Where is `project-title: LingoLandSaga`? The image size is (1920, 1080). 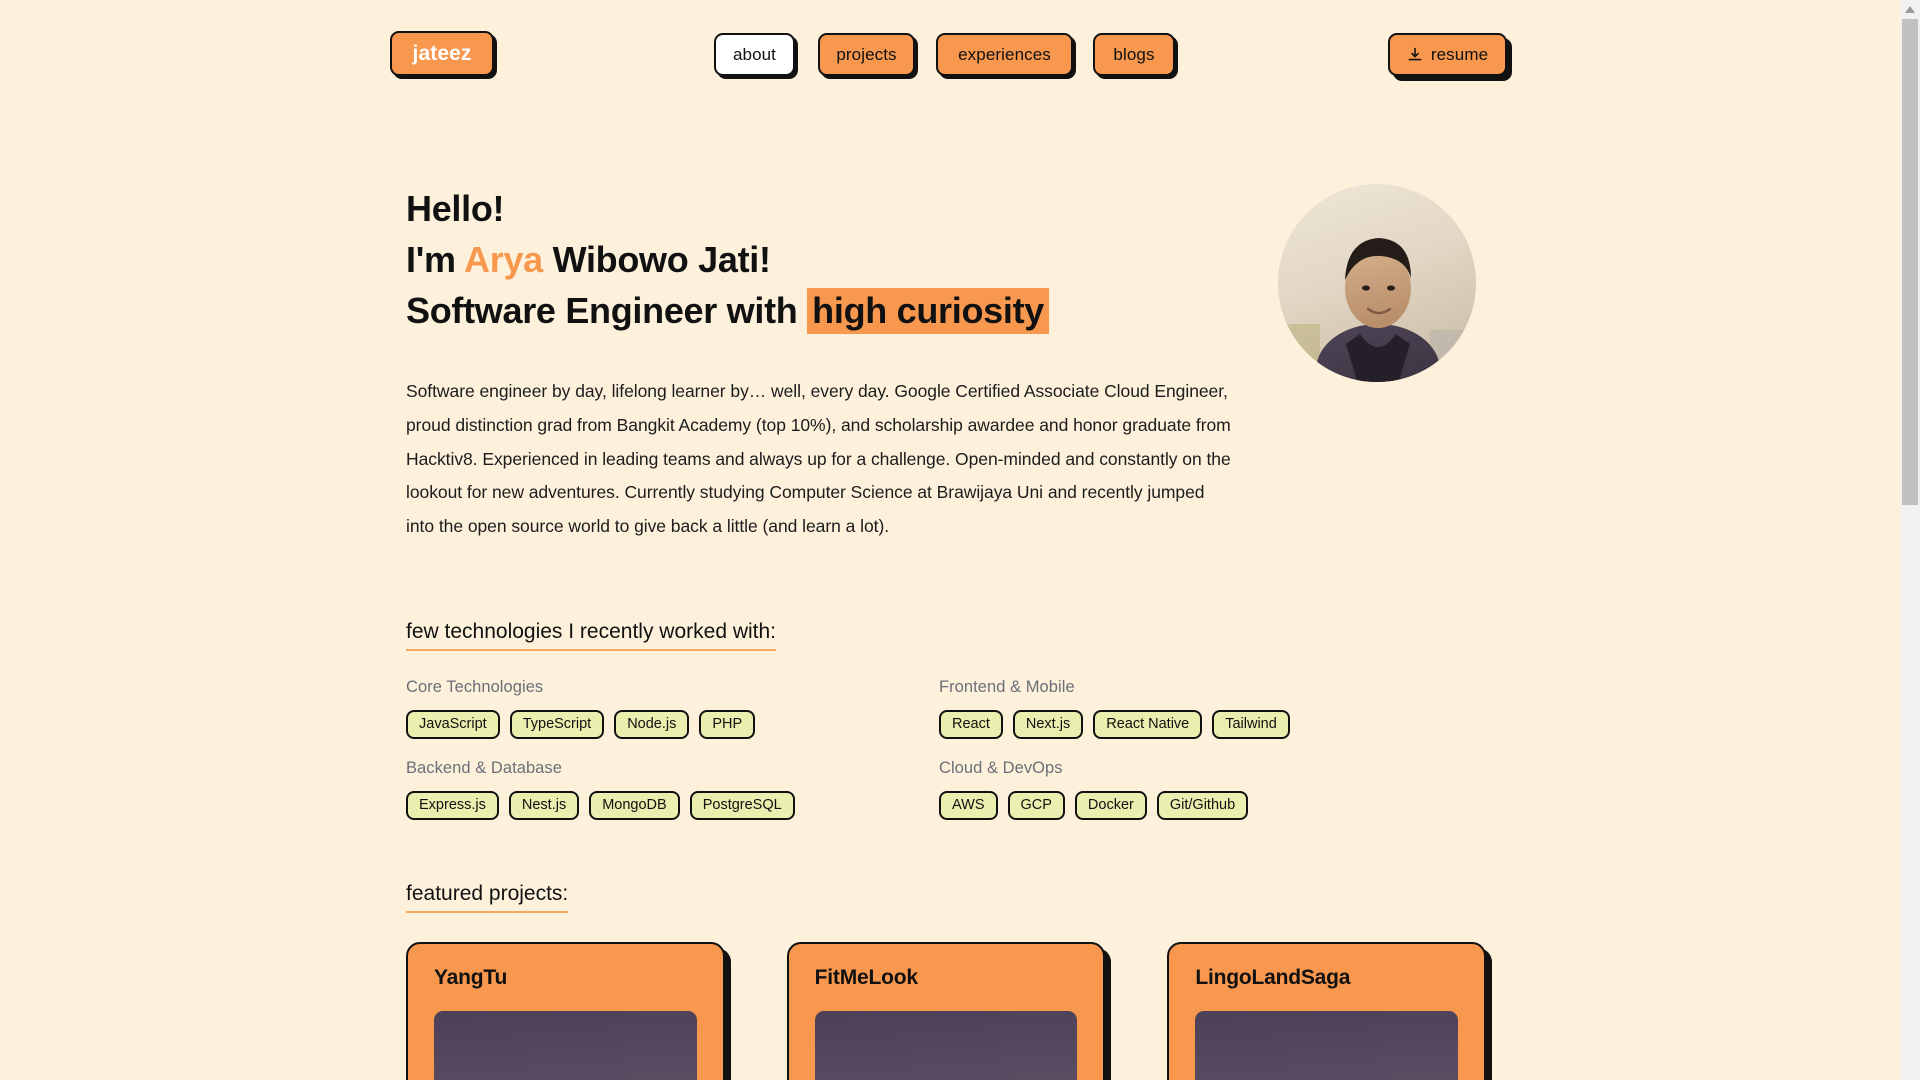 project-title: LingoLandSaga is located at coordinates (1273, 977).